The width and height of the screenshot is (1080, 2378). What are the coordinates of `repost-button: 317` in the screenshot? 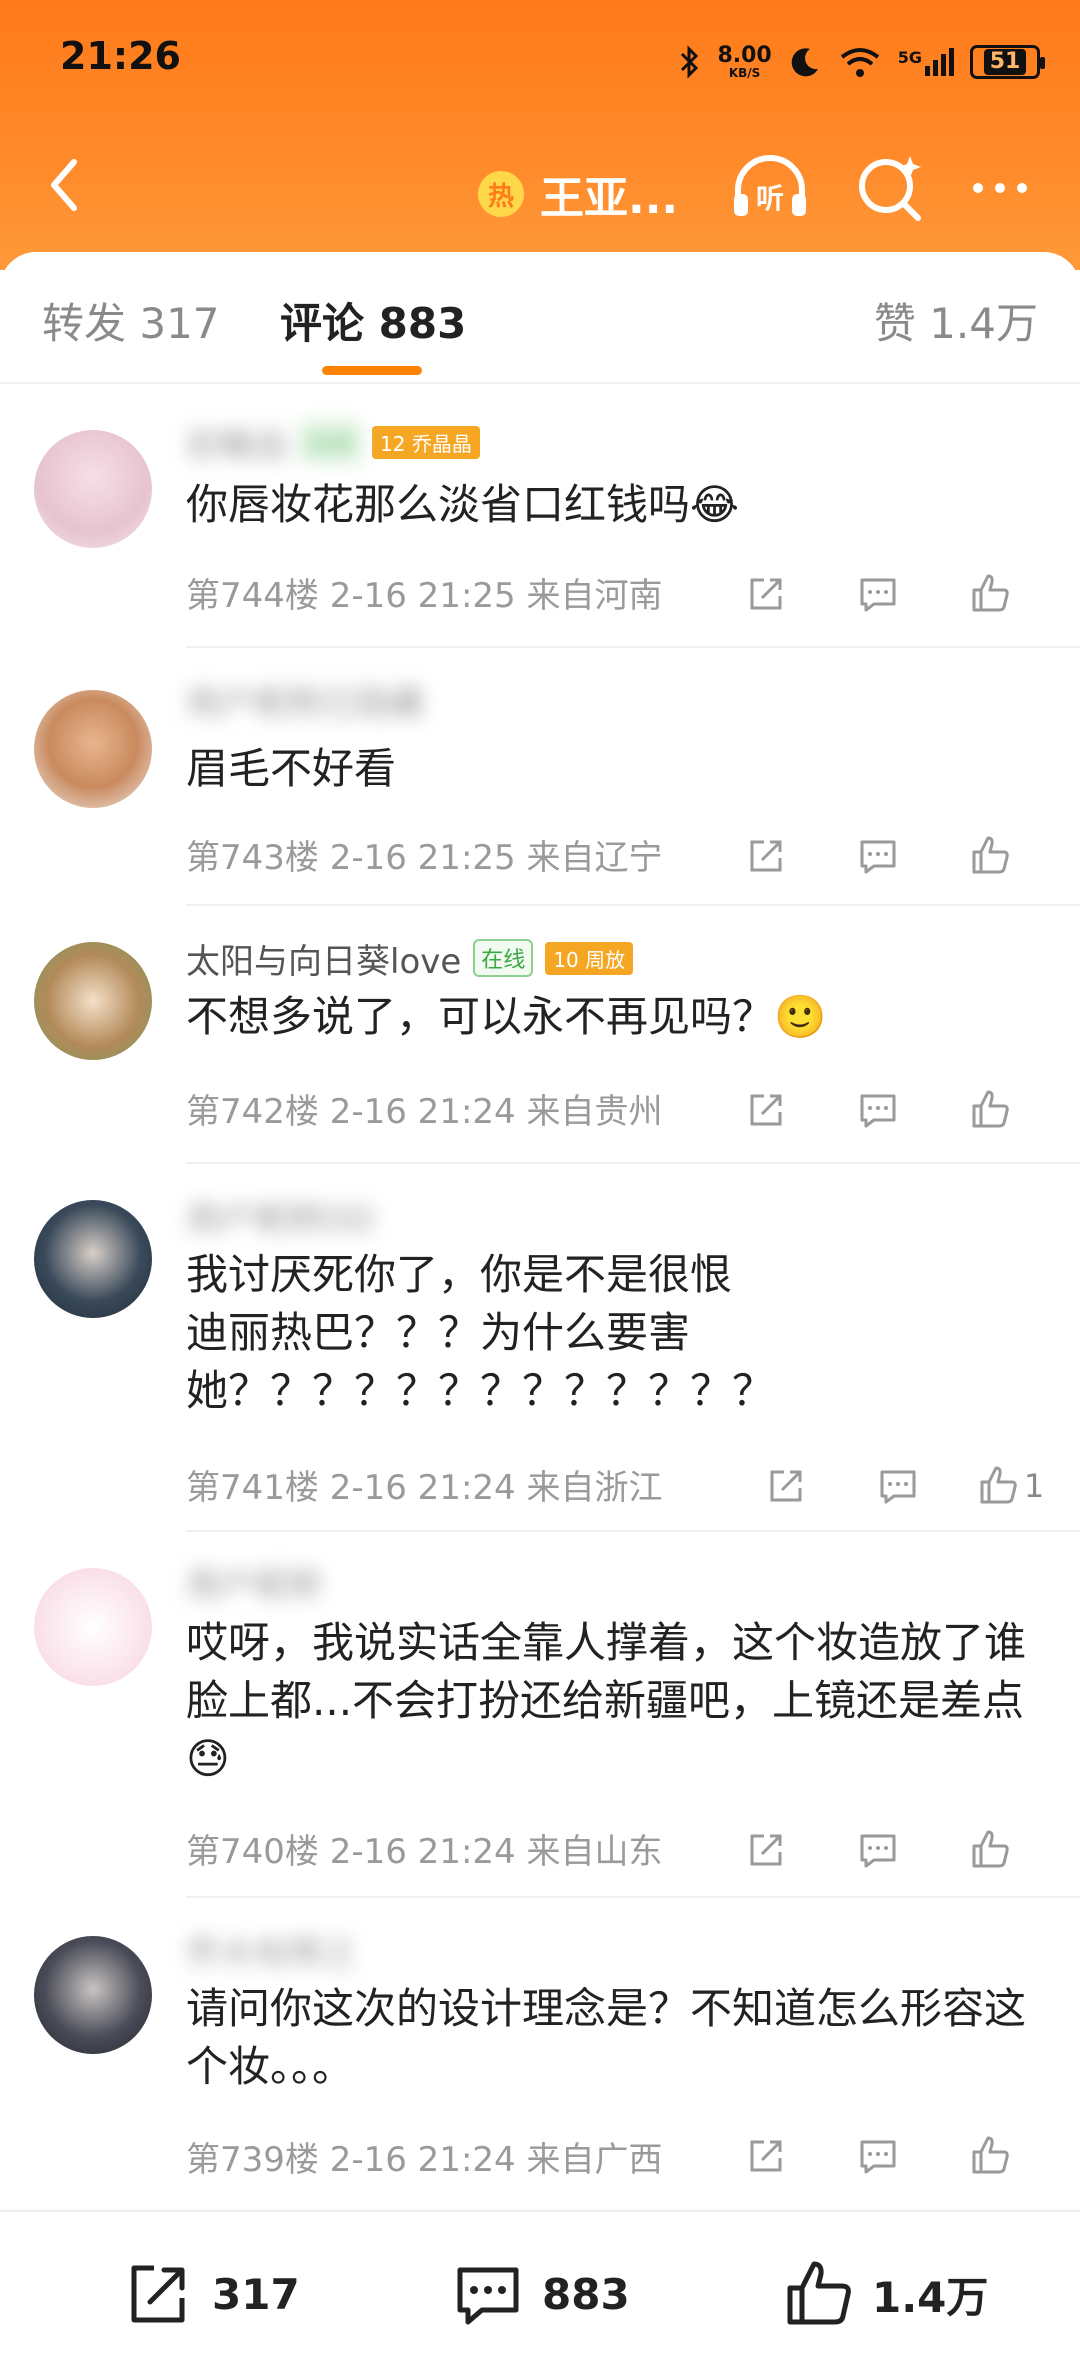 It's located at (210, 2294).